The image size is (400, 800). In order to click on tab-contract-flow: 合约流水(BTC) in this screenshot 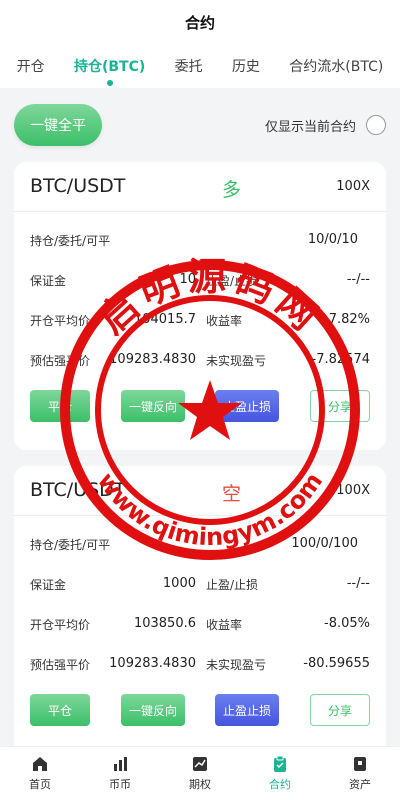, I will do `click(336, 66)`.